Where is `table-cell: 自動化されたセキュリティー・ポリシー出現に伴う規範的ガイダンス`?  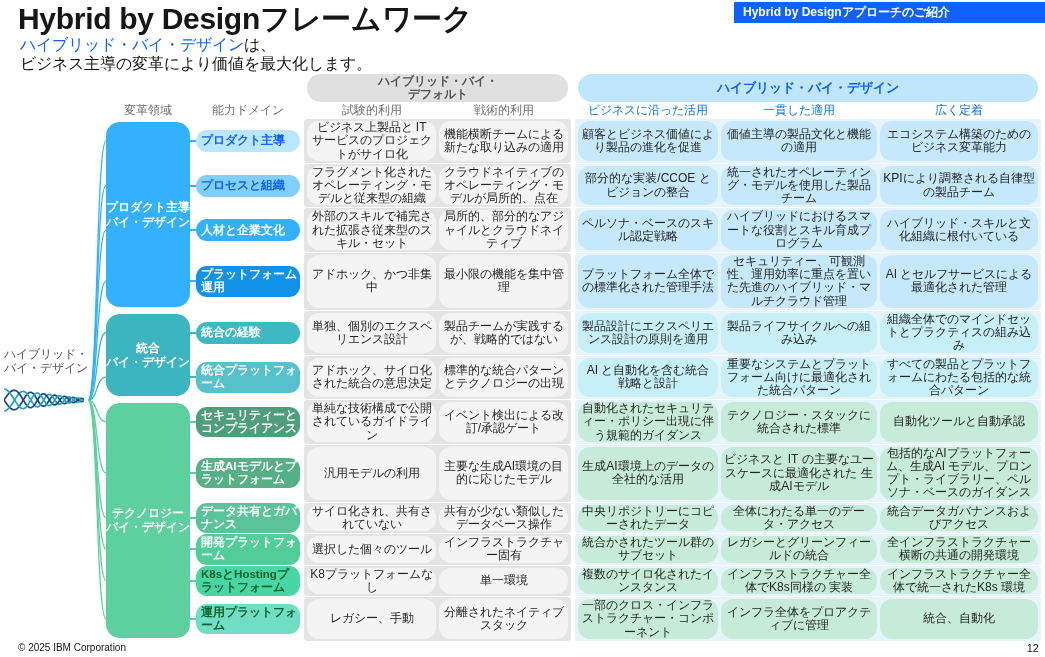 table-cell: 自動化されたセキュリティー・ポリシー出現に伴う規範的ガイダンス is located at coordinates (648, 422).